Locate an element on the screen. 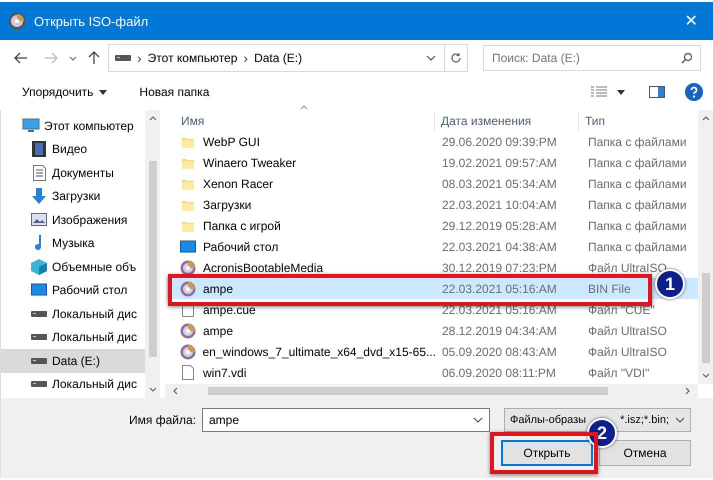 The width and height of the screenshot is (713, 480). computer-icon is located at coordinates (31, 126).